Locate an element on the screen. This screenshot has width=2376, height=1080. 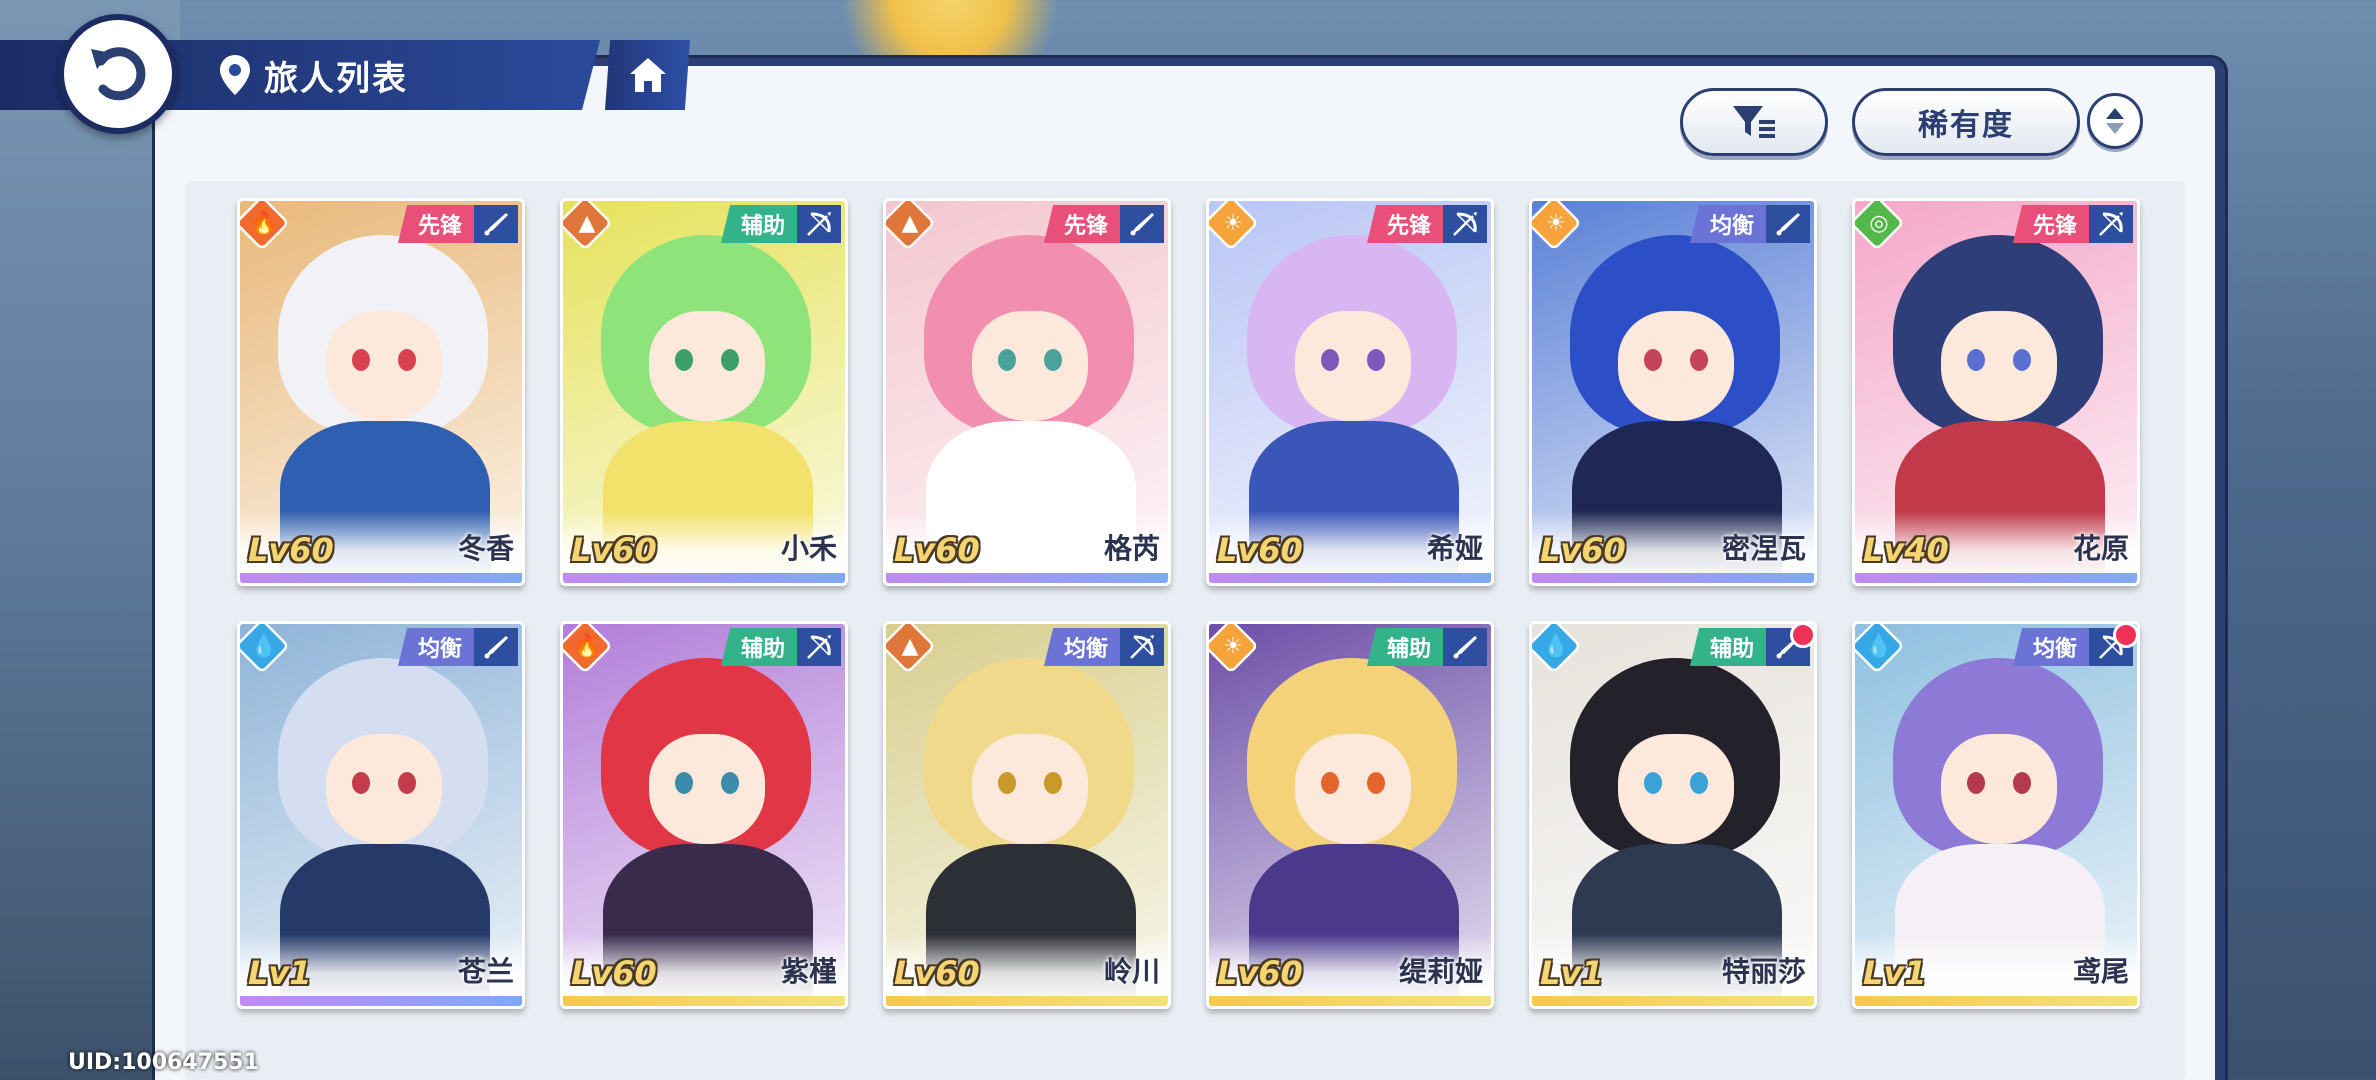
character-card: Lv1 特丽莎 💧 辅助 is located at coordinates (1673, 815).